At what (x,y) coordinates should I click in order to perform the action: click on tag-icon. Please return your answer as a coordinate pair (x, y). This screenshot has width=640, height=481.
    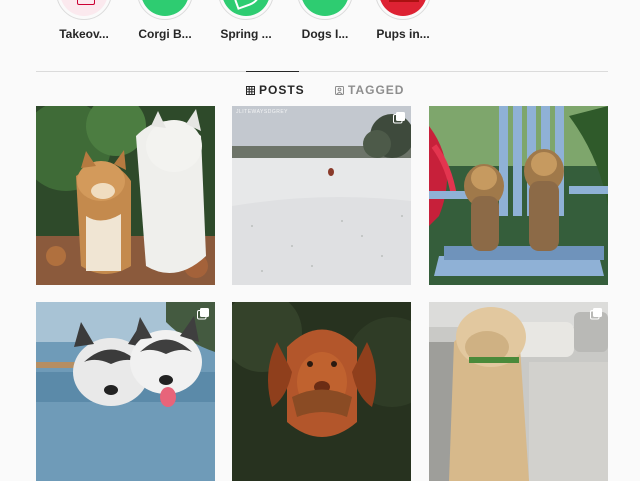
    Looking at the image, I should click on (339, 90).